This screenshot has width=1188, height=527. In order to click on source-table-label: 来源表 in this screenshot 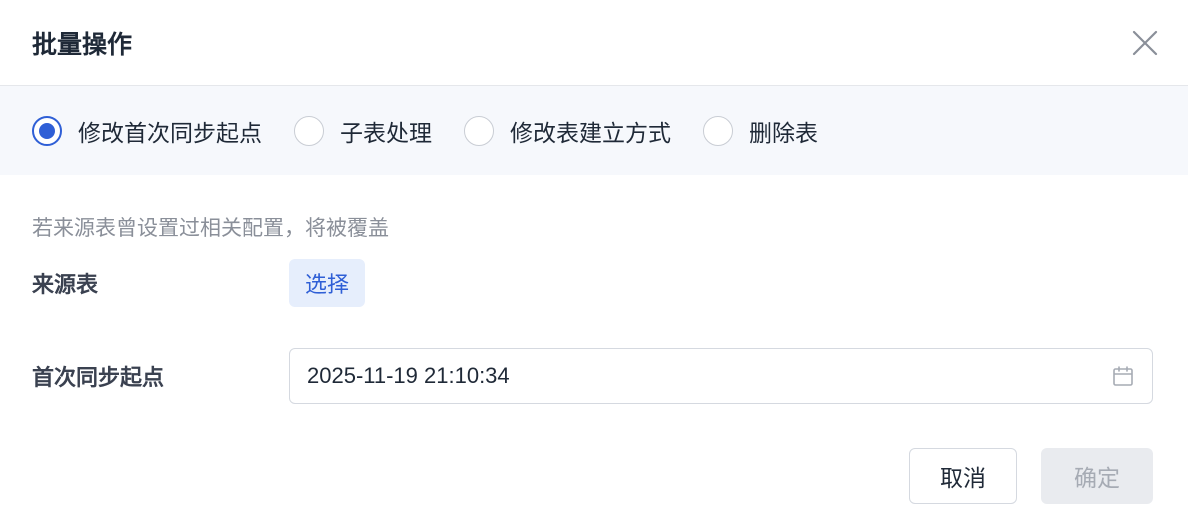, I will do `click(65, 284)`.